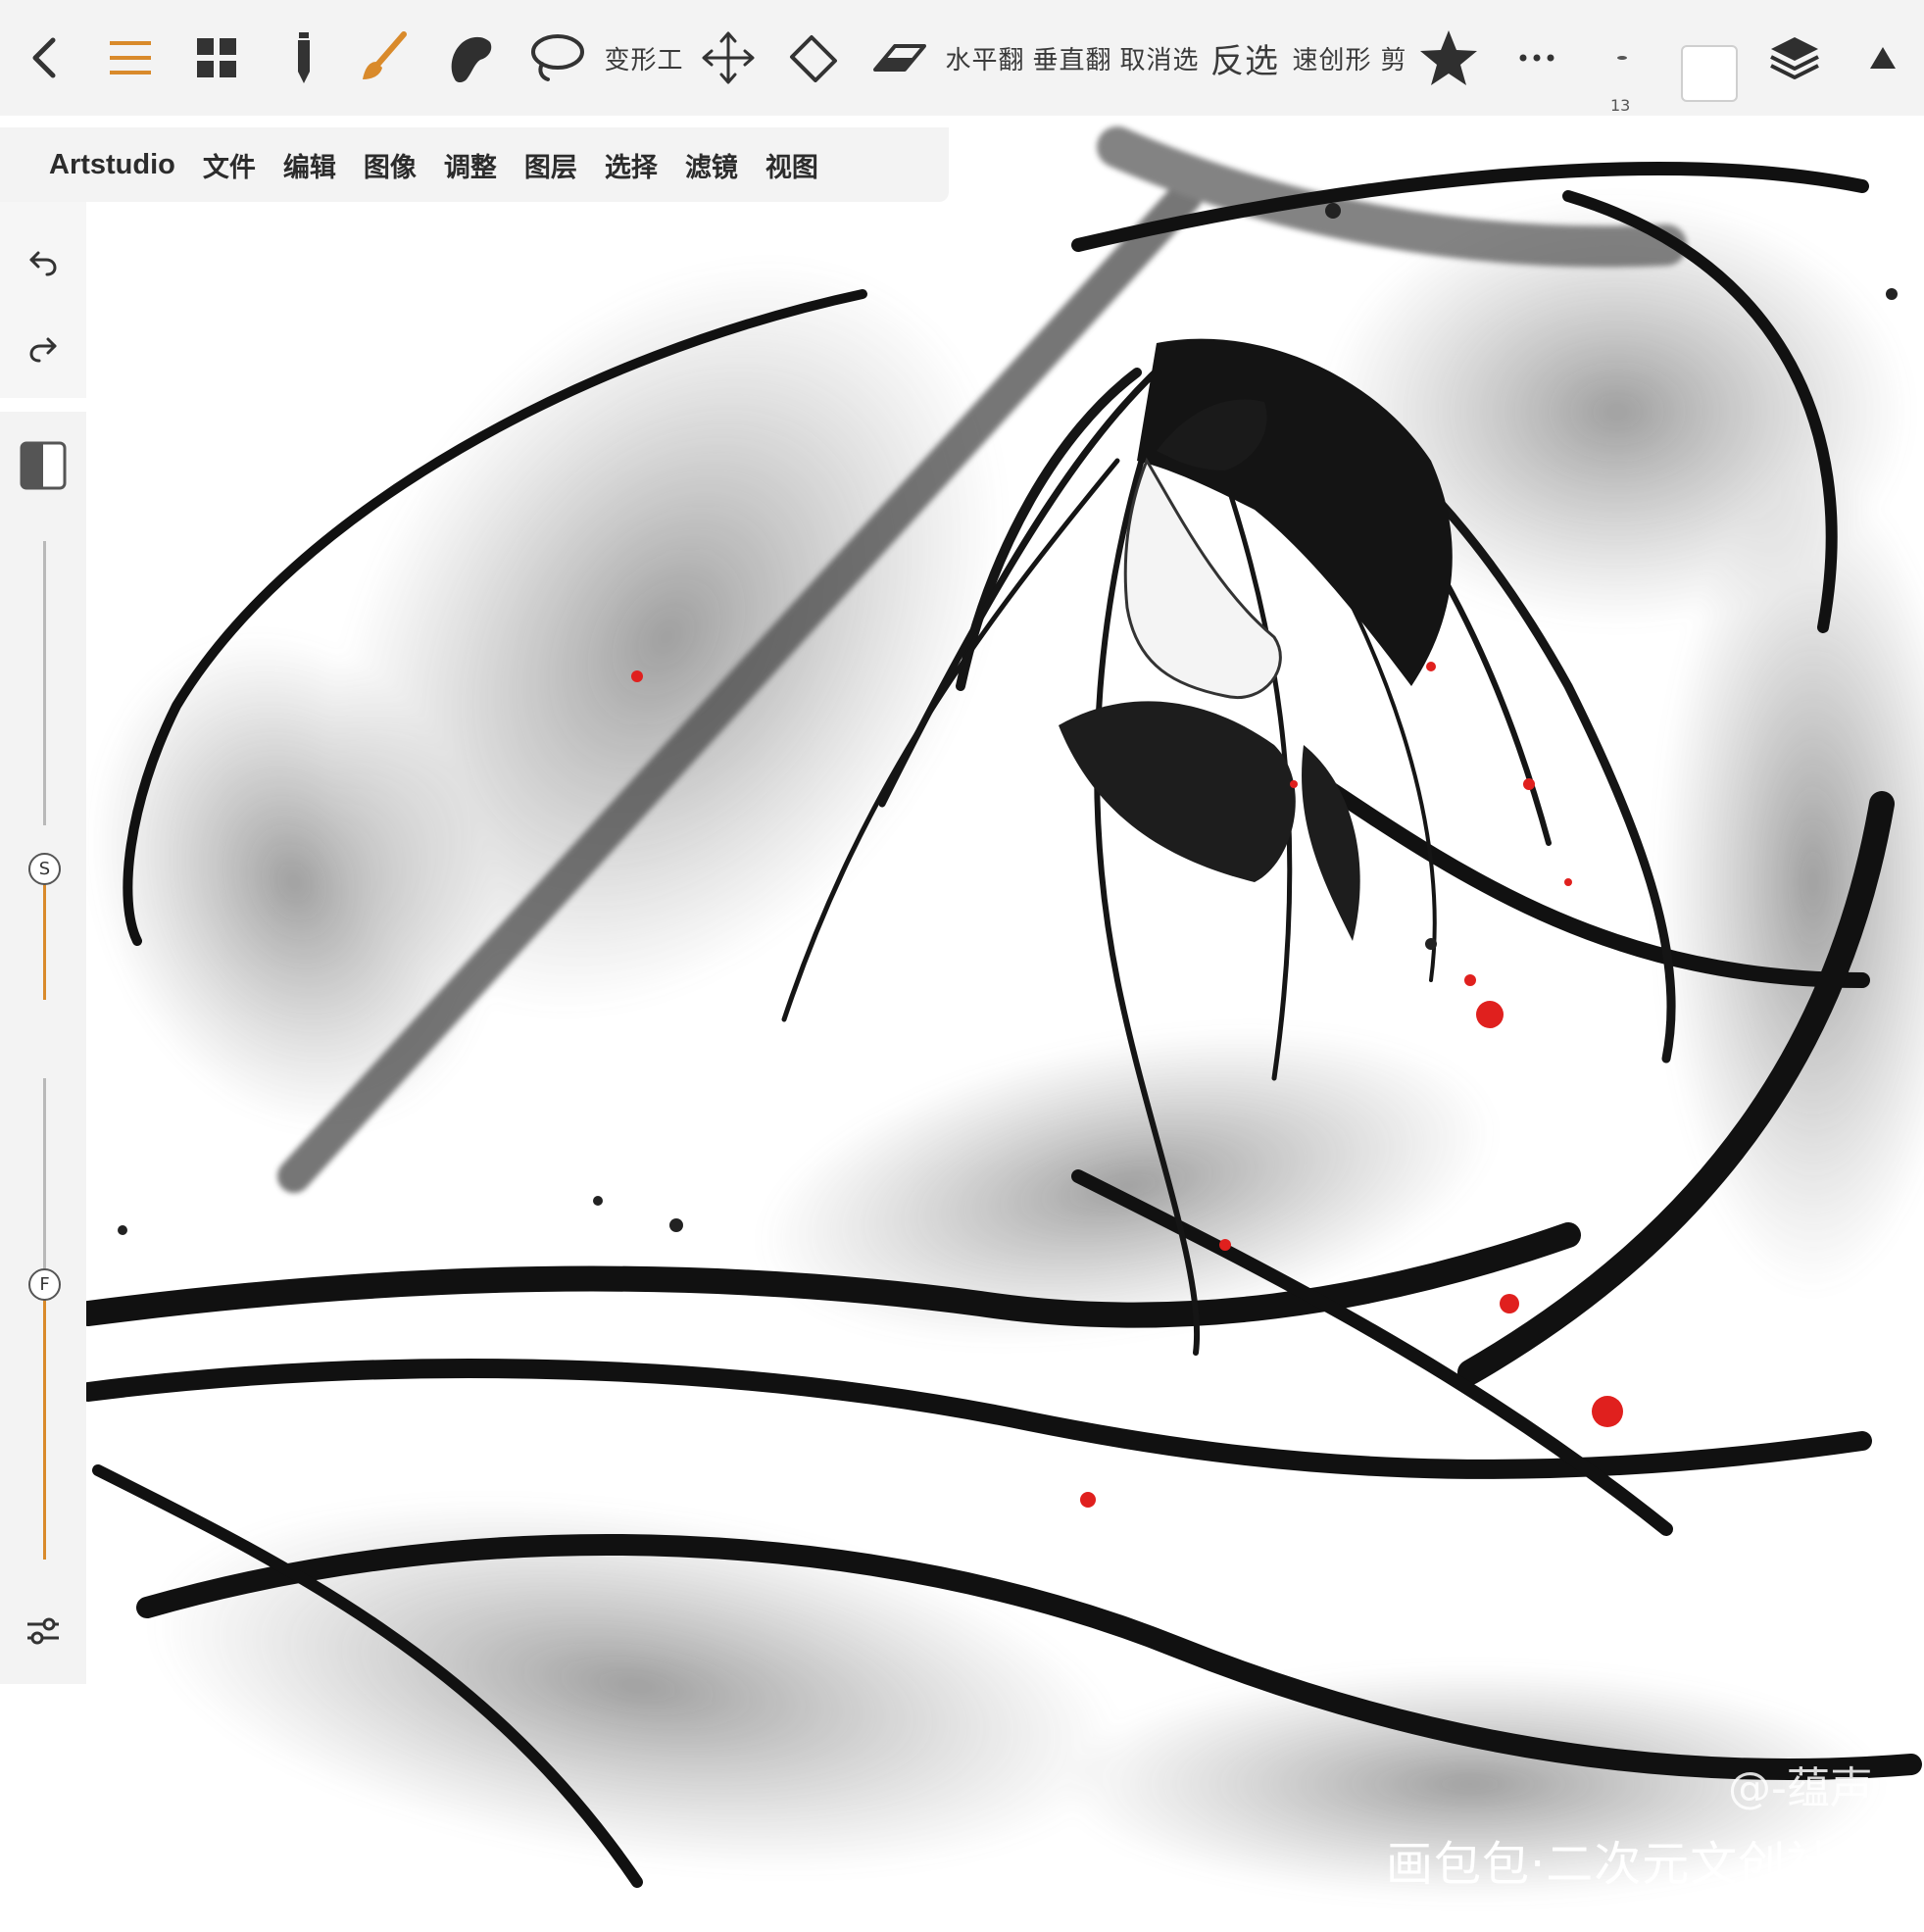 This screenshot has height=1932, width=1924. I want to click on star-icon, so click(1448, 57).